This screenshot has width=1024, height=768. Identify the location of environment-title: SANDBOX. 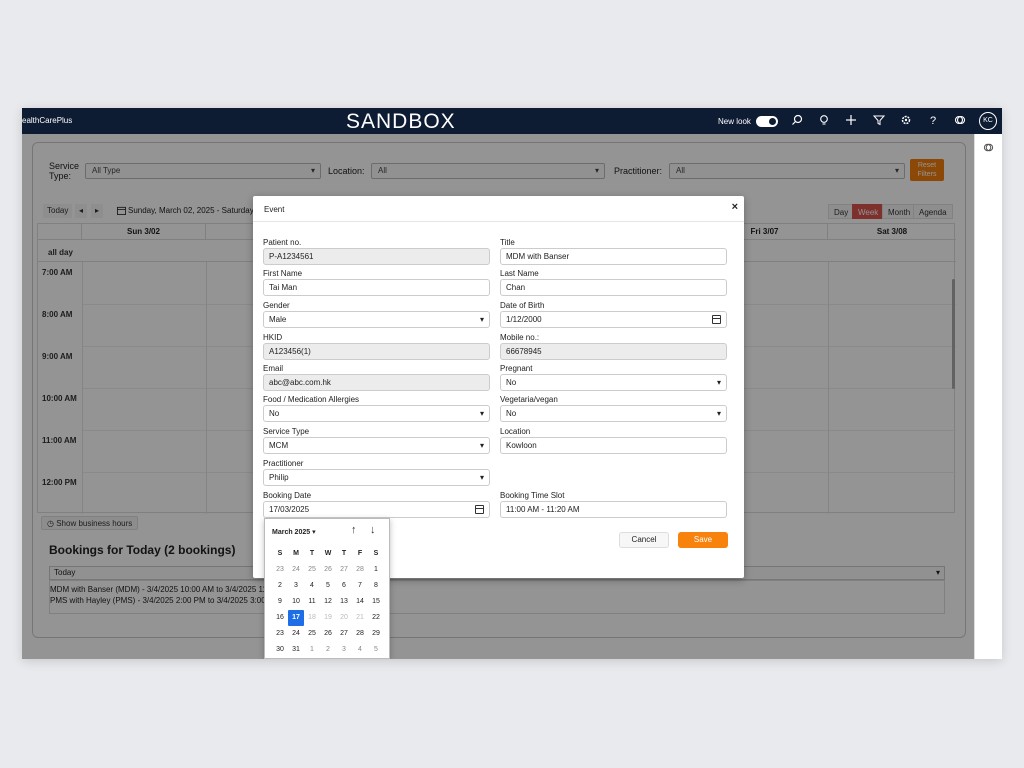
(401, 121).